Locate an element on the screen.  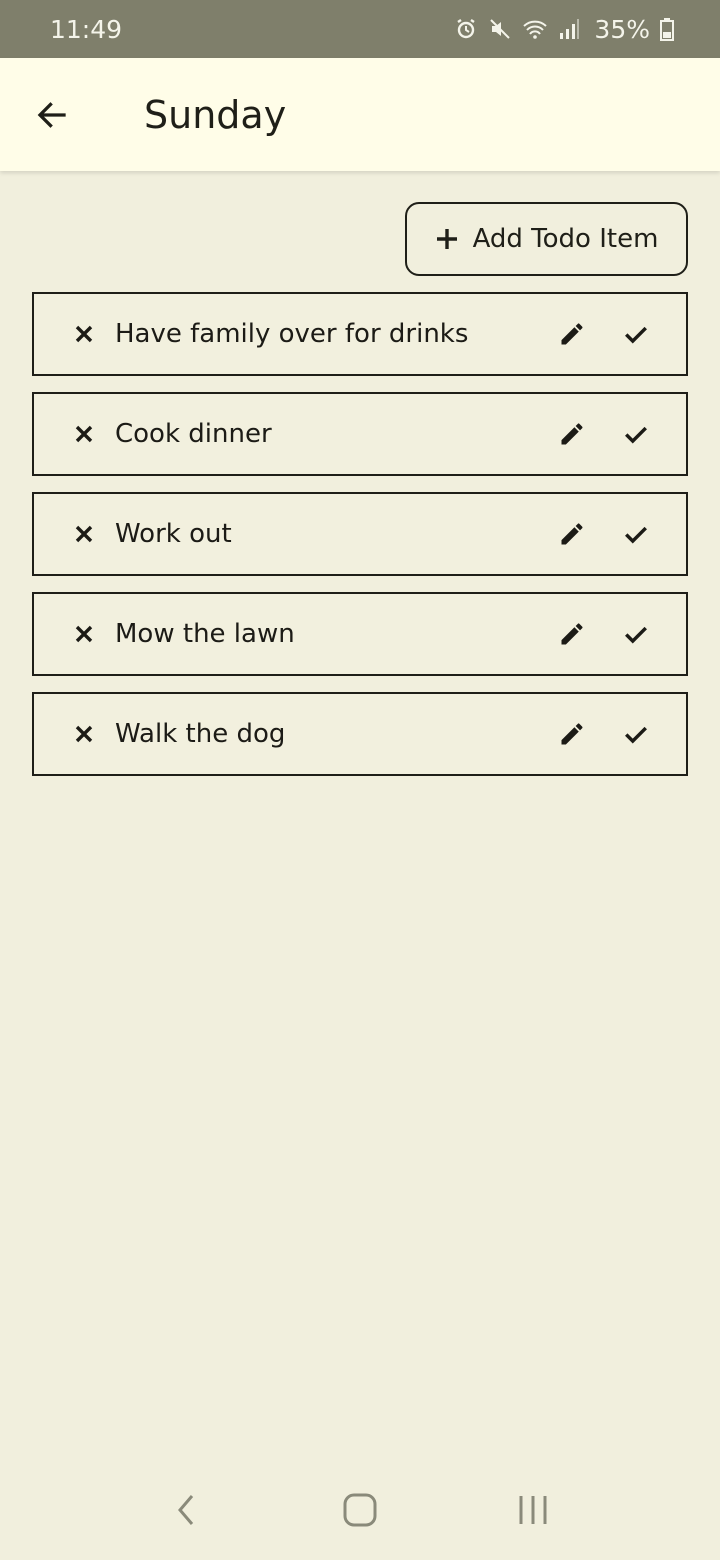
alarm-icon is located at coordinates (466, 29).